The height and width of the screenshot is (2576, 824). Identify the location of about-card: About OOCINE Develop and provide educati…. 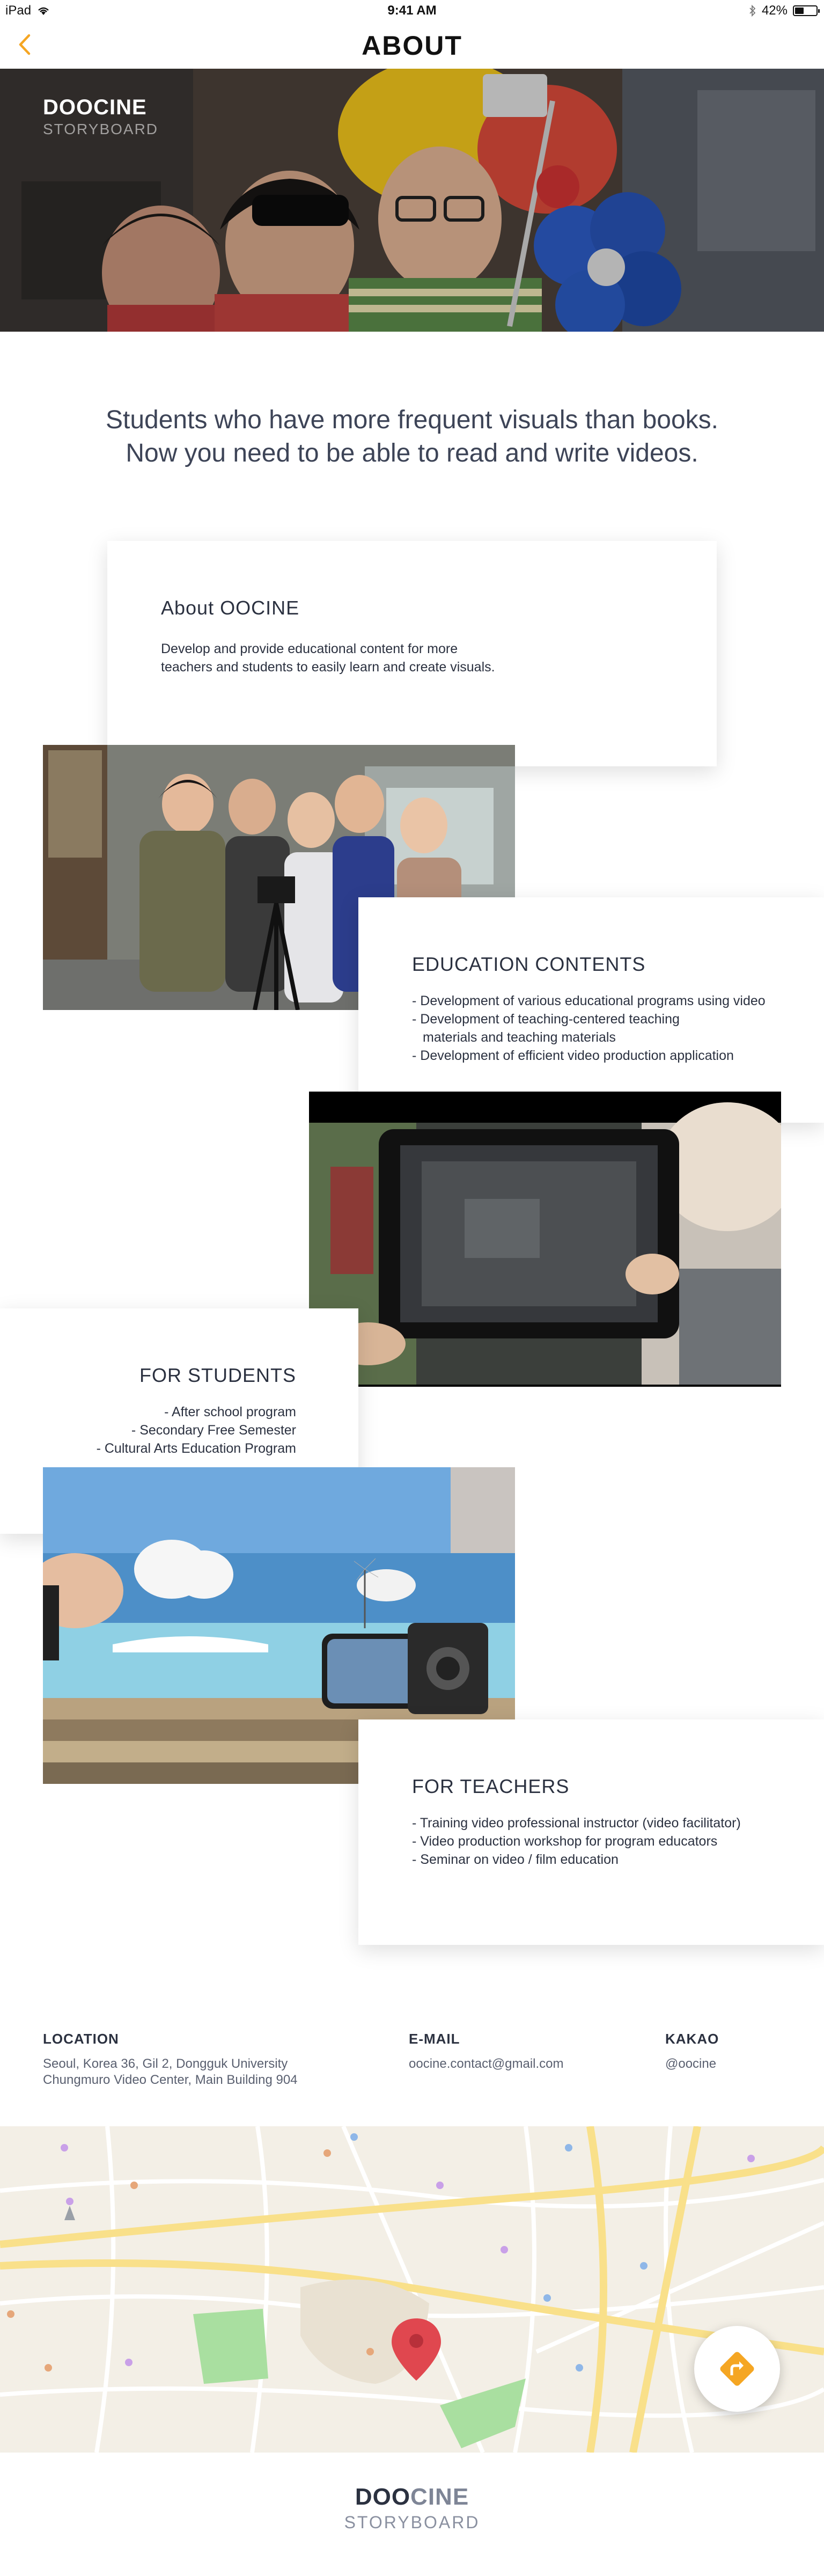
(412, 653).